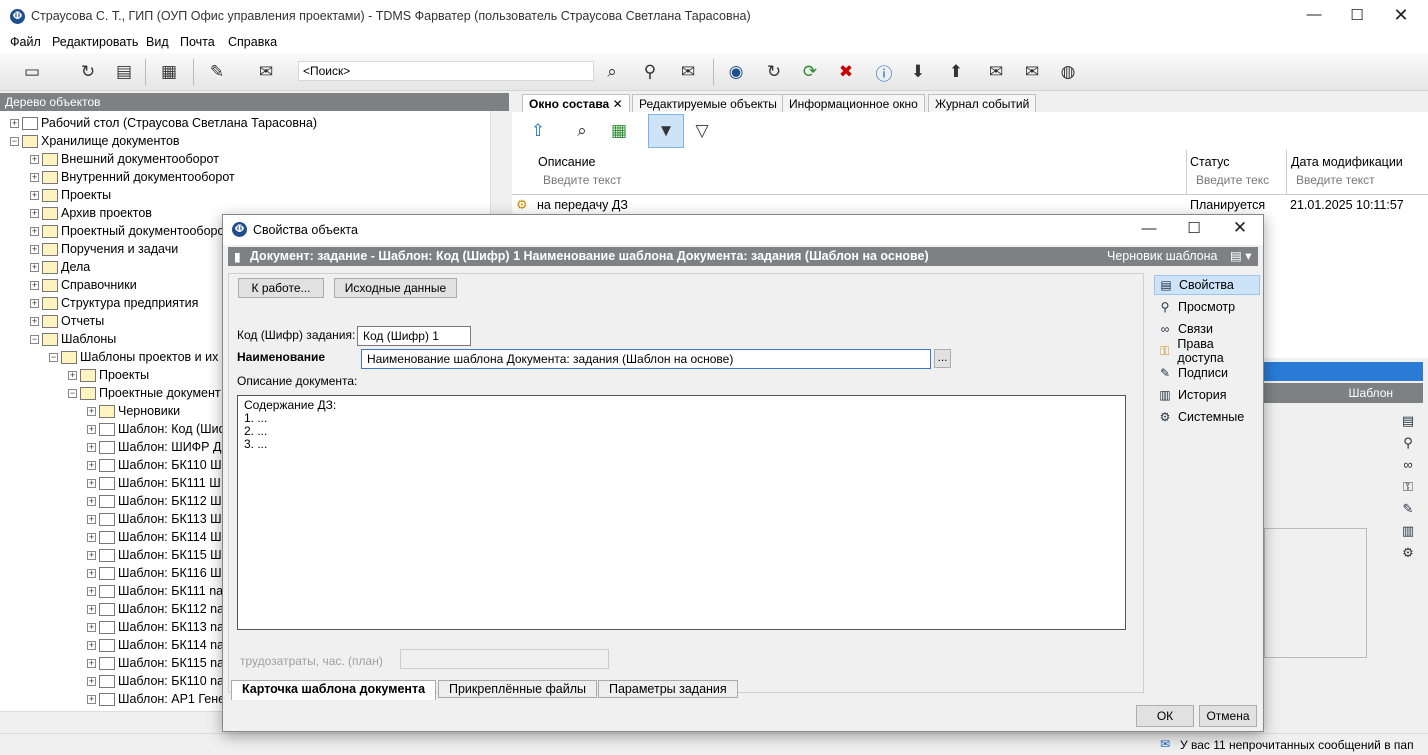 This screenshot has height=755, width=1428. What do you see at coordinates (158, 429) in the screenshot?
I see `tree-item: + Шаблон: Код (Шиф` at bounding box center [158, 429].